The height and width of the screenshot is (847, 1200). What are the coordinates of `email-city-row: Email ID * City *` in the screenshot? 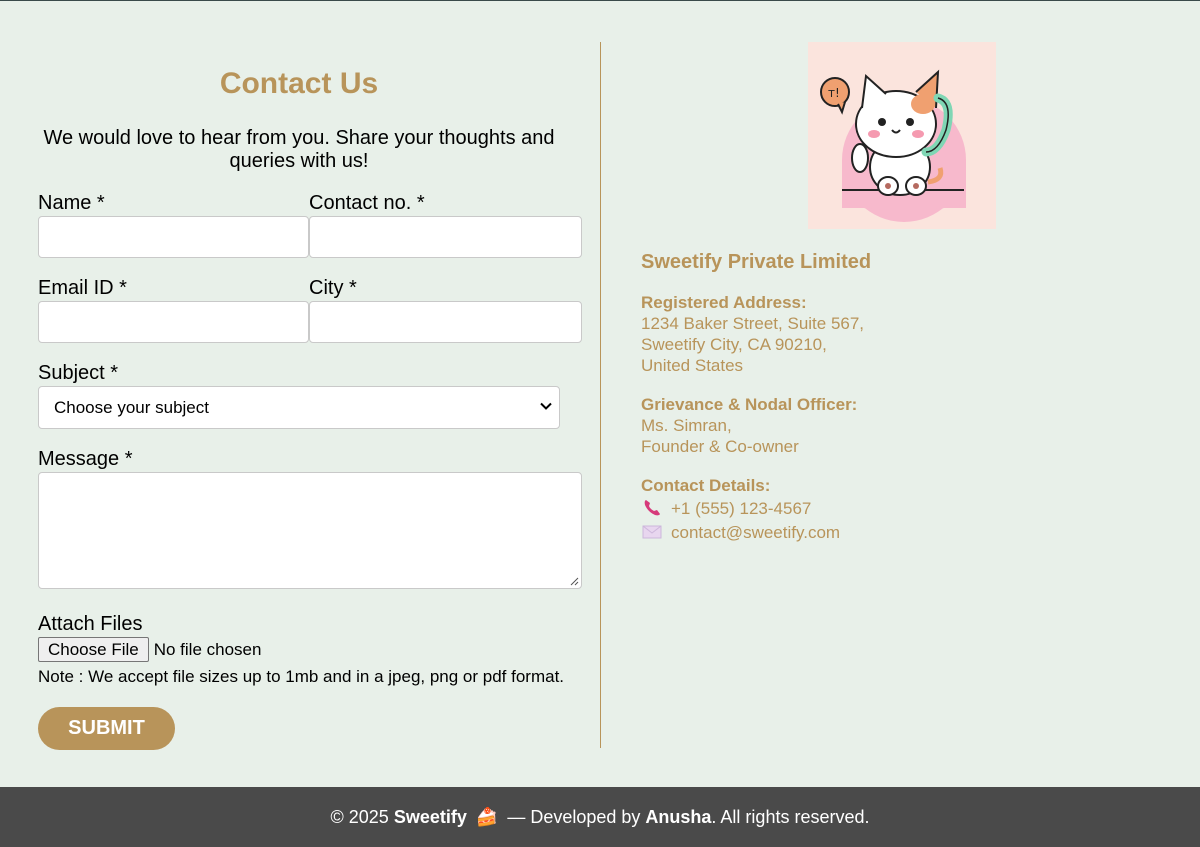 It's located at (310, 310).